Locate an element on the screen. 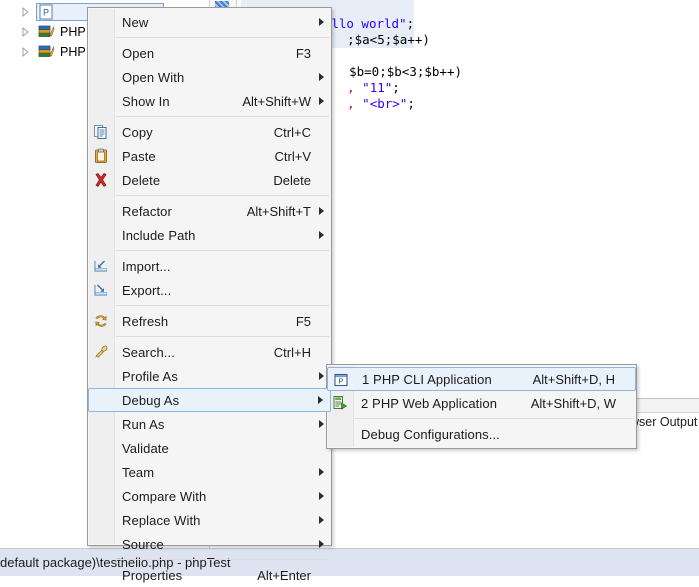 The height and width of the screenshot is (587, 699). menu-item-new: New is located at coordinates (209, 22).